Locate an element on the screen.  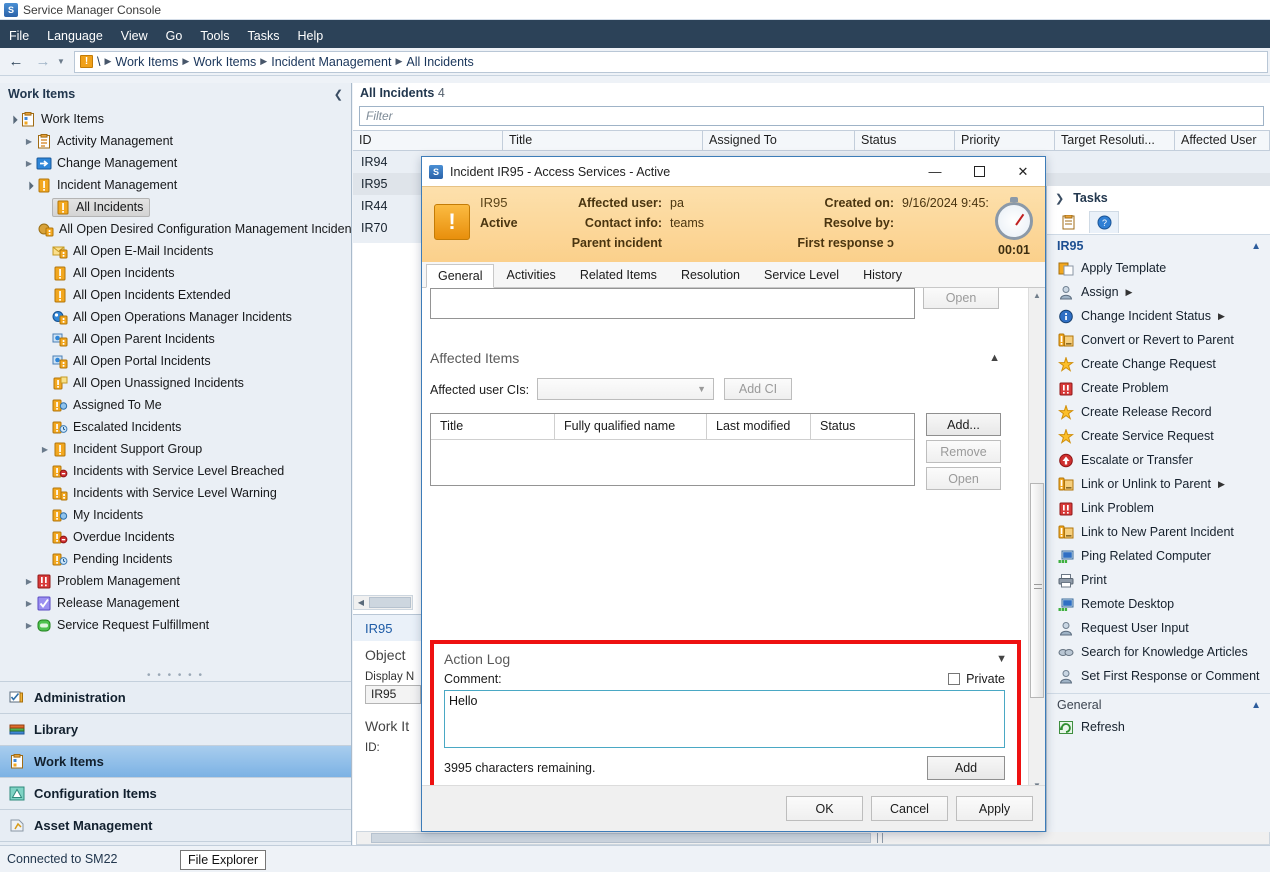
workspace-button-work-items: Work Items is located at coordinates (175, 761).